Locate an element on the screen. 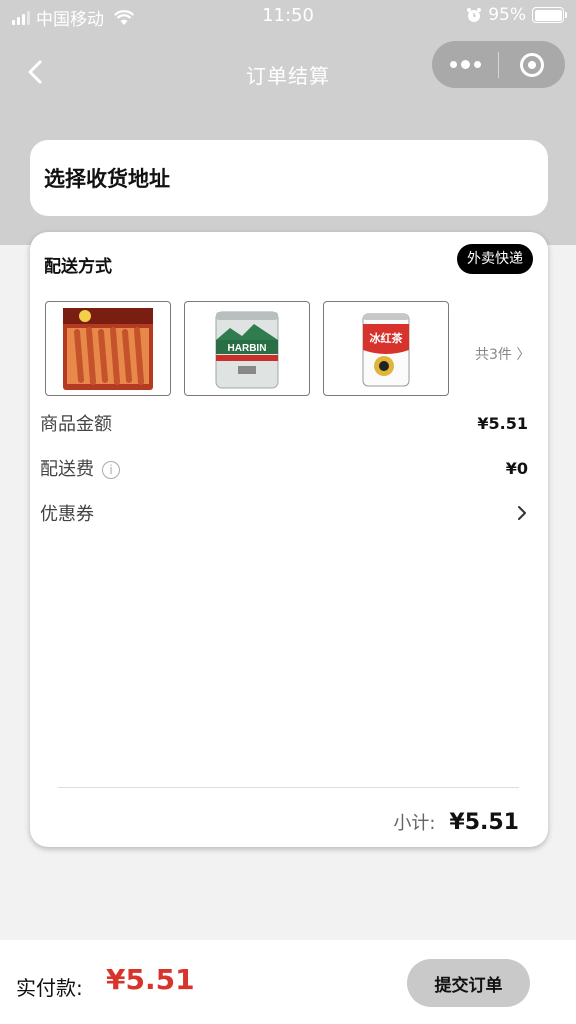 Image resolution: width=576 pixels, height=1024 pixels. subtotal-label: 小计: is located at coordinates (414, 823).